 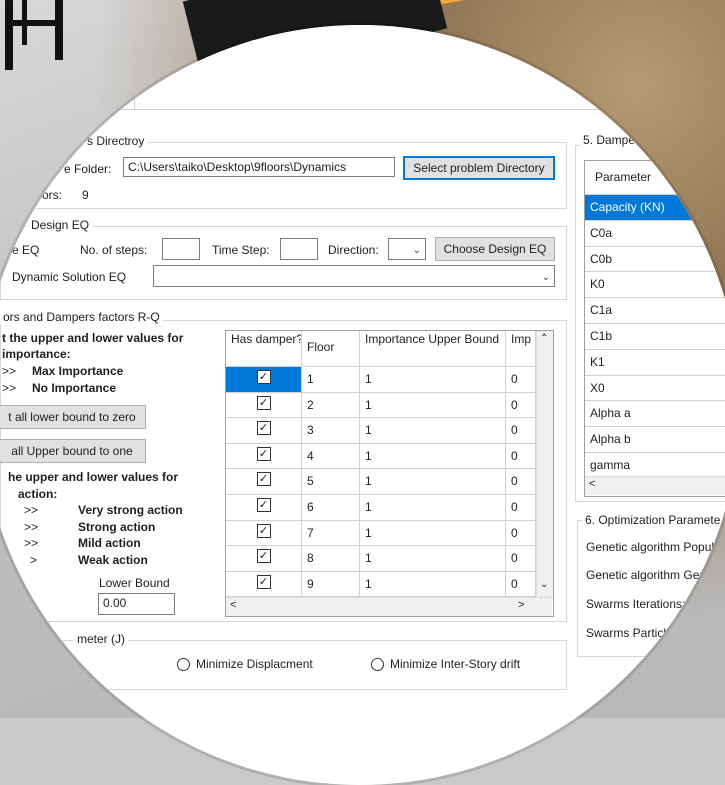 I want to click on direction-label: Direction:, so click(x=353, y=250).